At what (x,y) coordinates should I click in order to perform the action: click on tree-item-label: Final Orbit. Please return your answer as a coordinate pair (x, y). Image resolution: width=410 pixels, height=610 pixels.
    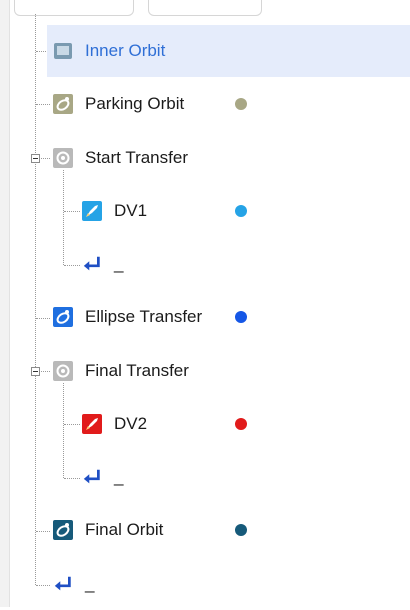
    Looking at the image, I should click on (124, 529).